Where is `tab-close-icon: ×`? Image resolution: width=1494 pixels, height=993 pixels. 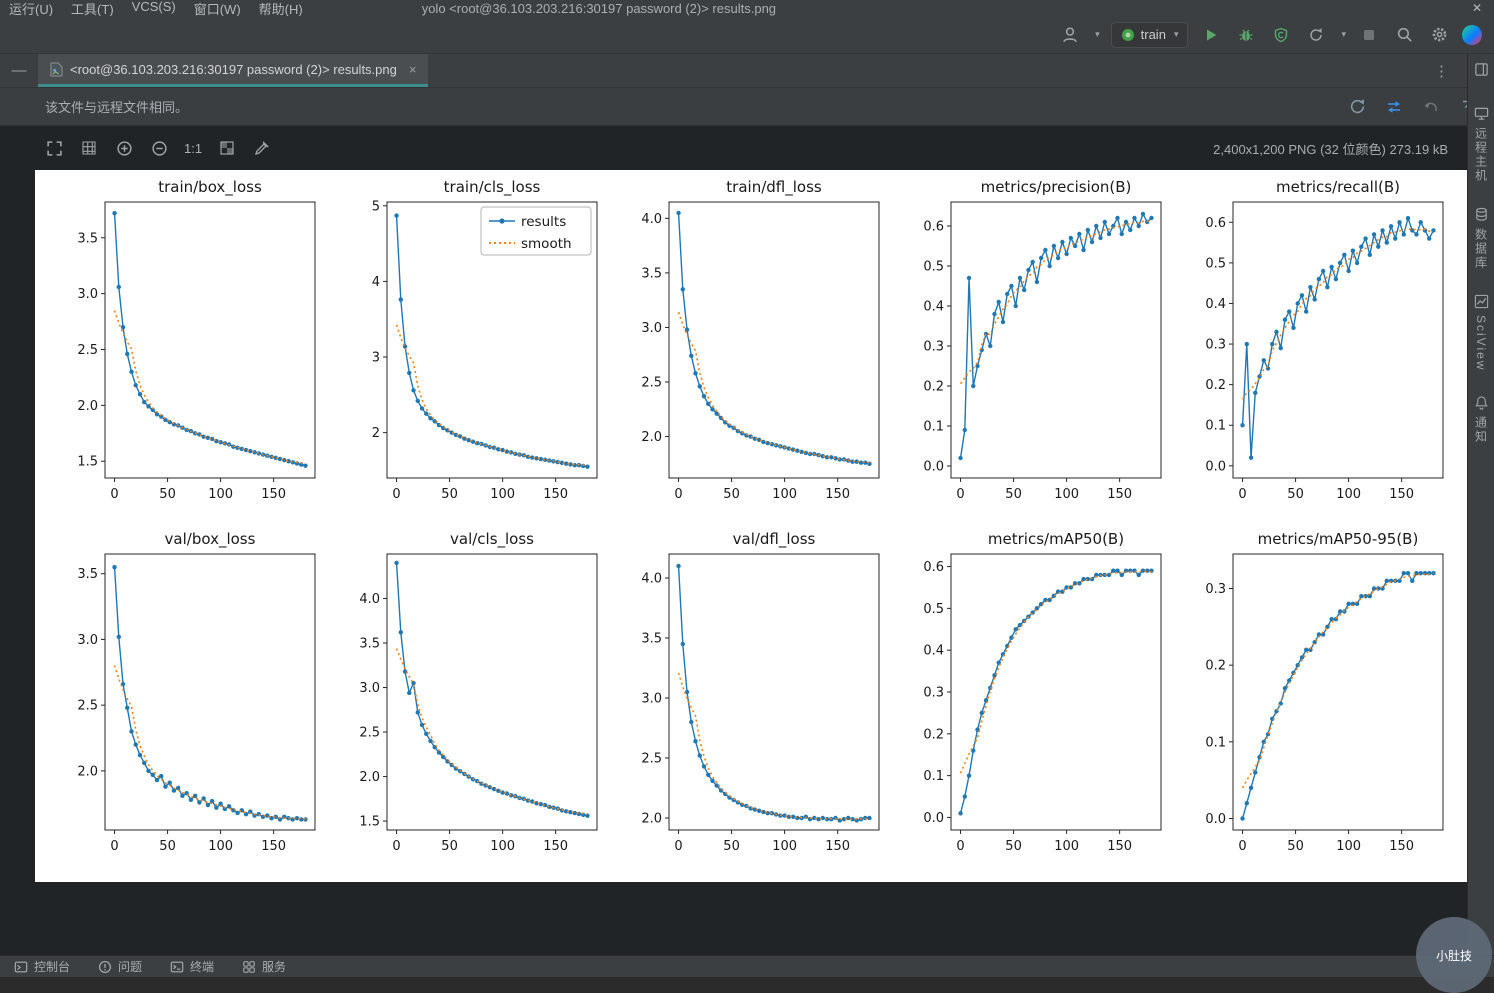 tab-close-icon: × is located at coordinates (413, 69).